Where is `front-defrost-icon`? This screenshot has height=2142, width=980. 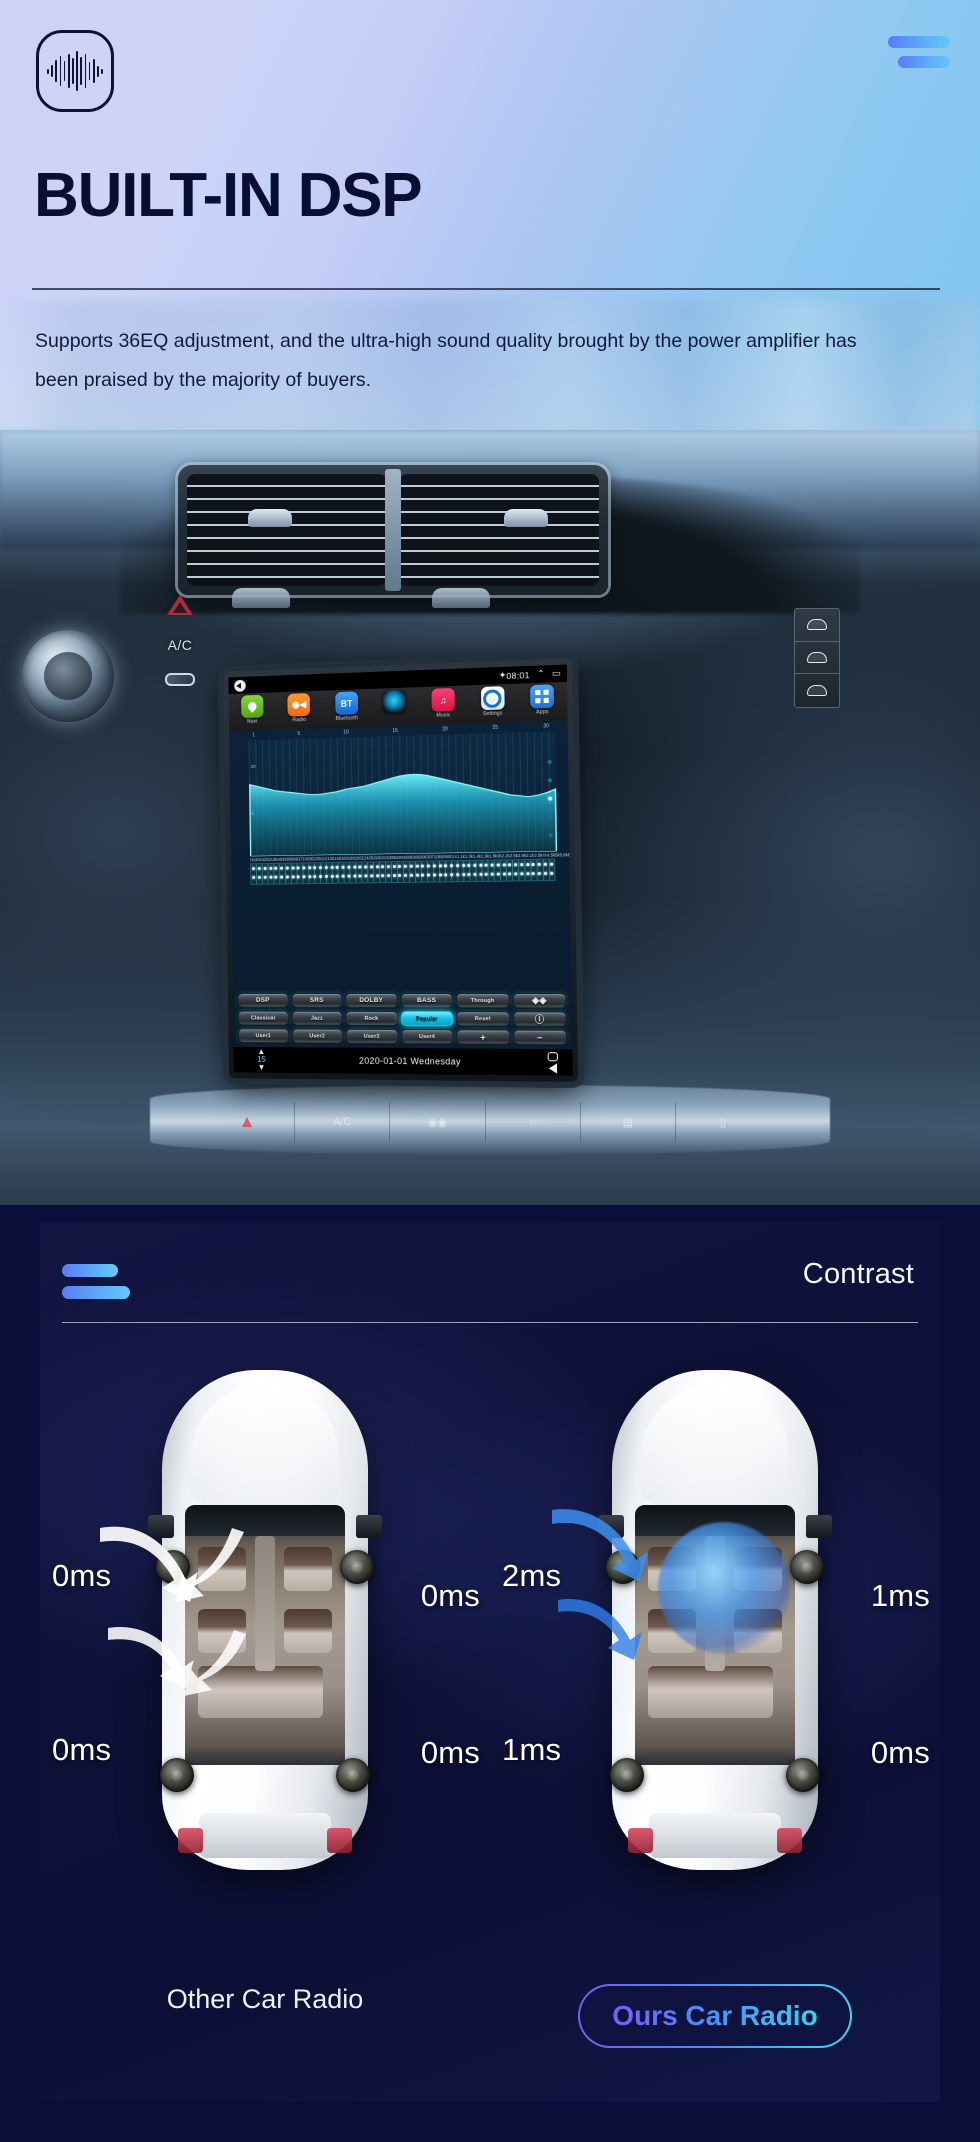 front-defrost-icon is located at coordinates (817, 625).